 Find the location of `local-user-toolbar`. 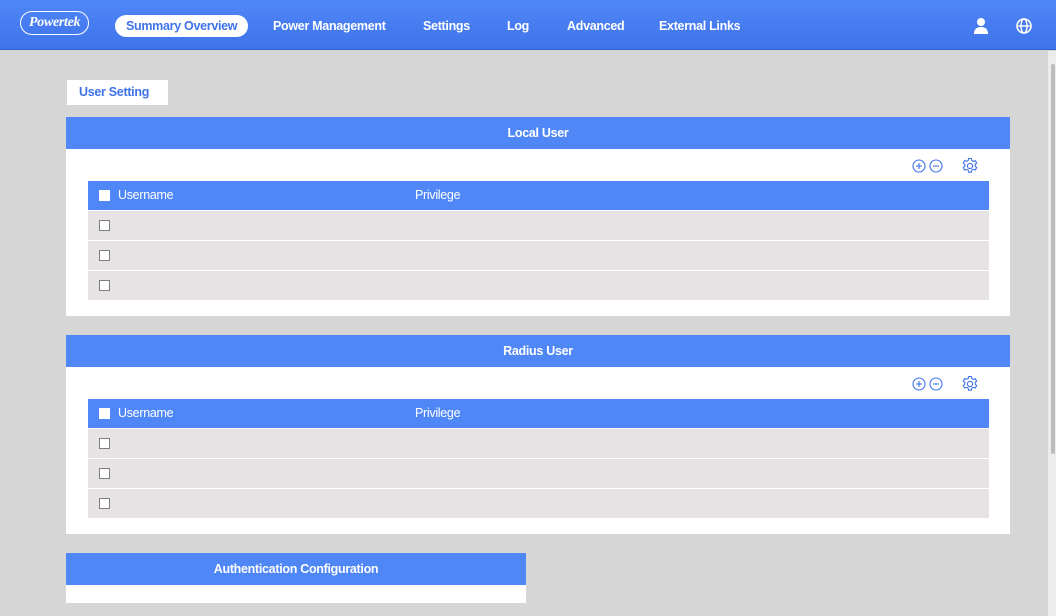

local-user-toolbar is located at coordinates (950, 167).